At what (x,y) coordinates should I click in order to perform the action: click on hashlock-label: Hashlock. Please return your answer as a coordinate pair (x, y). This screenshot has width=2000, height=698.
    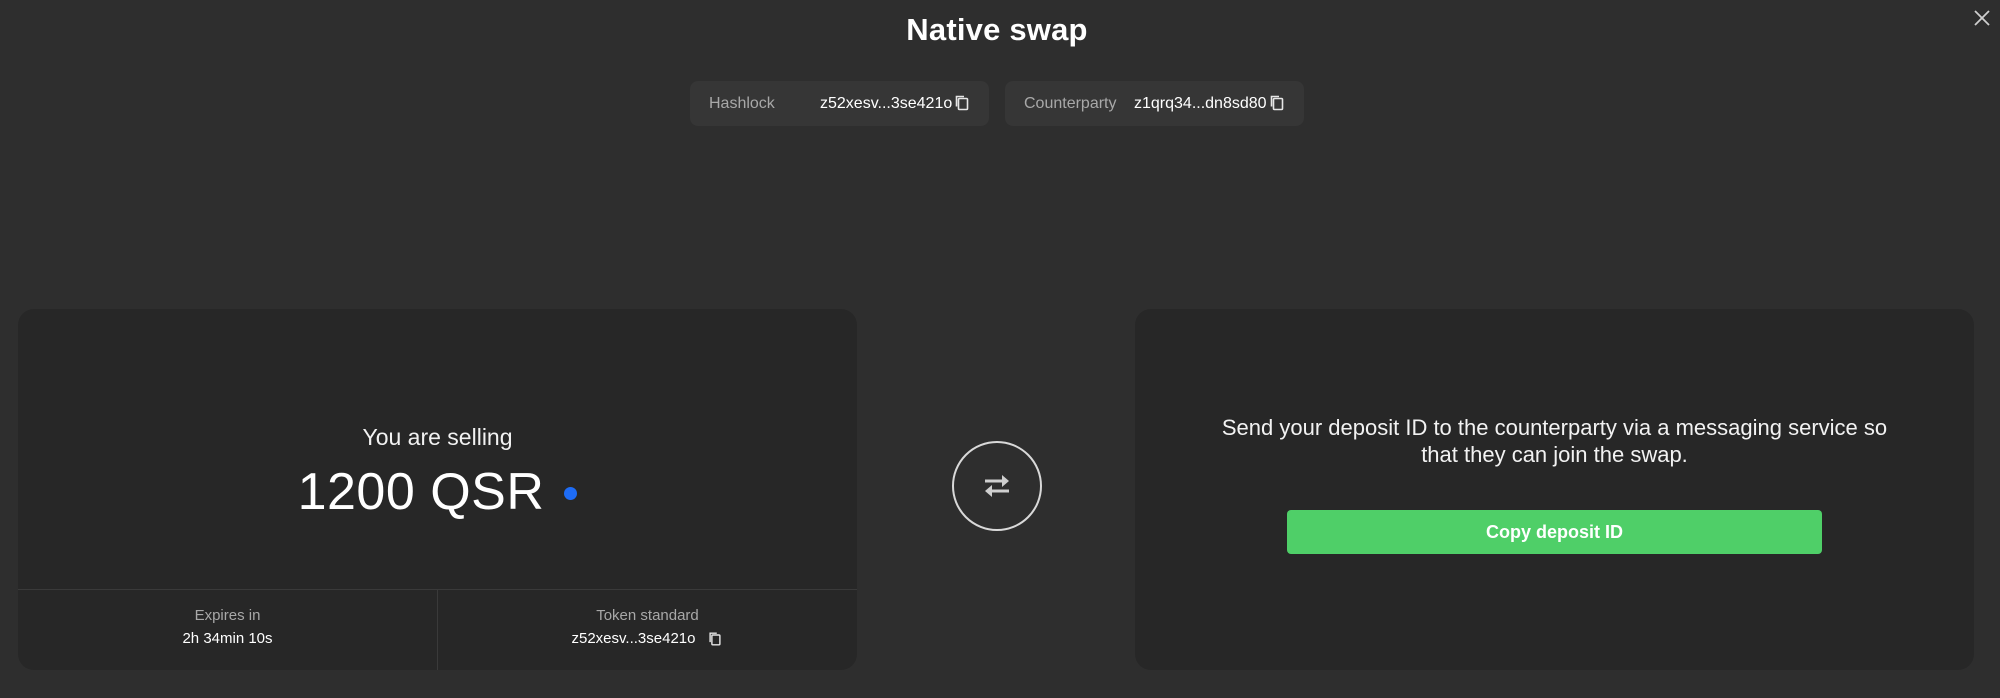
    Looking at the image, I should click on (742, 103).